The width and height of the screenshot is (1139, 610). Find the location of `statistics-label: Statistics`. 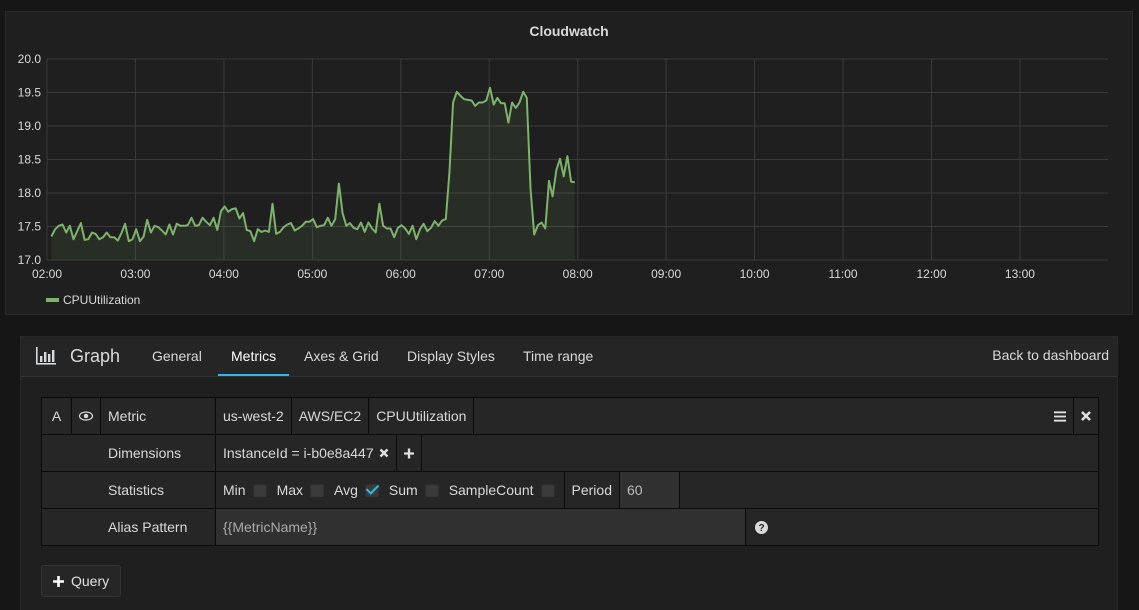

statistics-label: Statistics is located at coordinates (158, 490).